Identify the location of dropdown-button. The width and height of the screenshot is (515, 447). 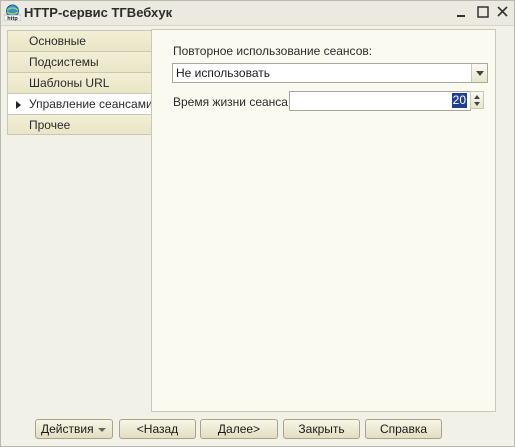
(479, 73).